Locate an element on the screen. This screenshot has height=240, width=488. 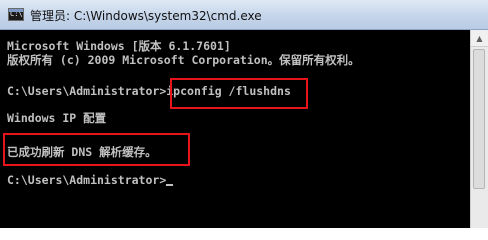
console-line-ip-config: Windows IP 配置 is located at coordinates (57, 118).